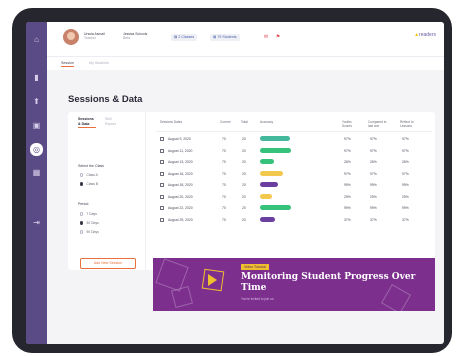  Describe the element at coordinates (412, 124) in the screenshot. I see `col-header-reflect: Reflect to Lessons` at that location.